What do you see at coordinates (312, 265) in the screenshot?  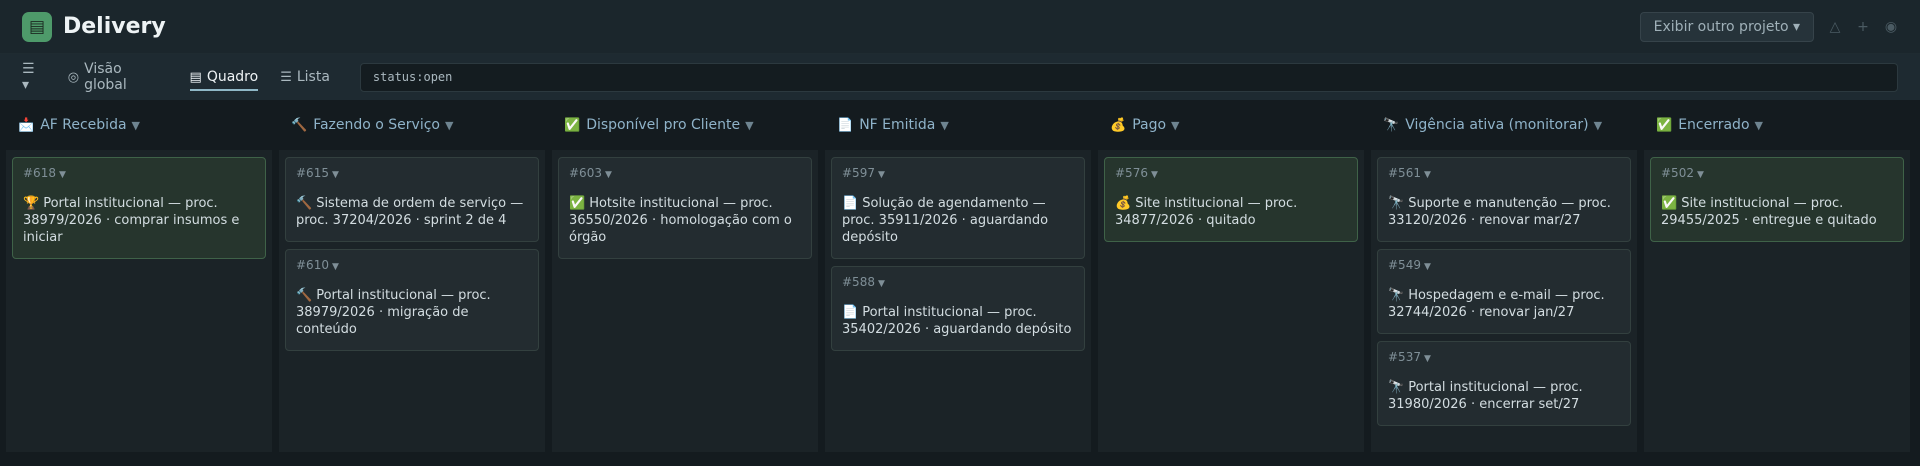 I see `issue-number: #610` at bounding box center [312, 265].